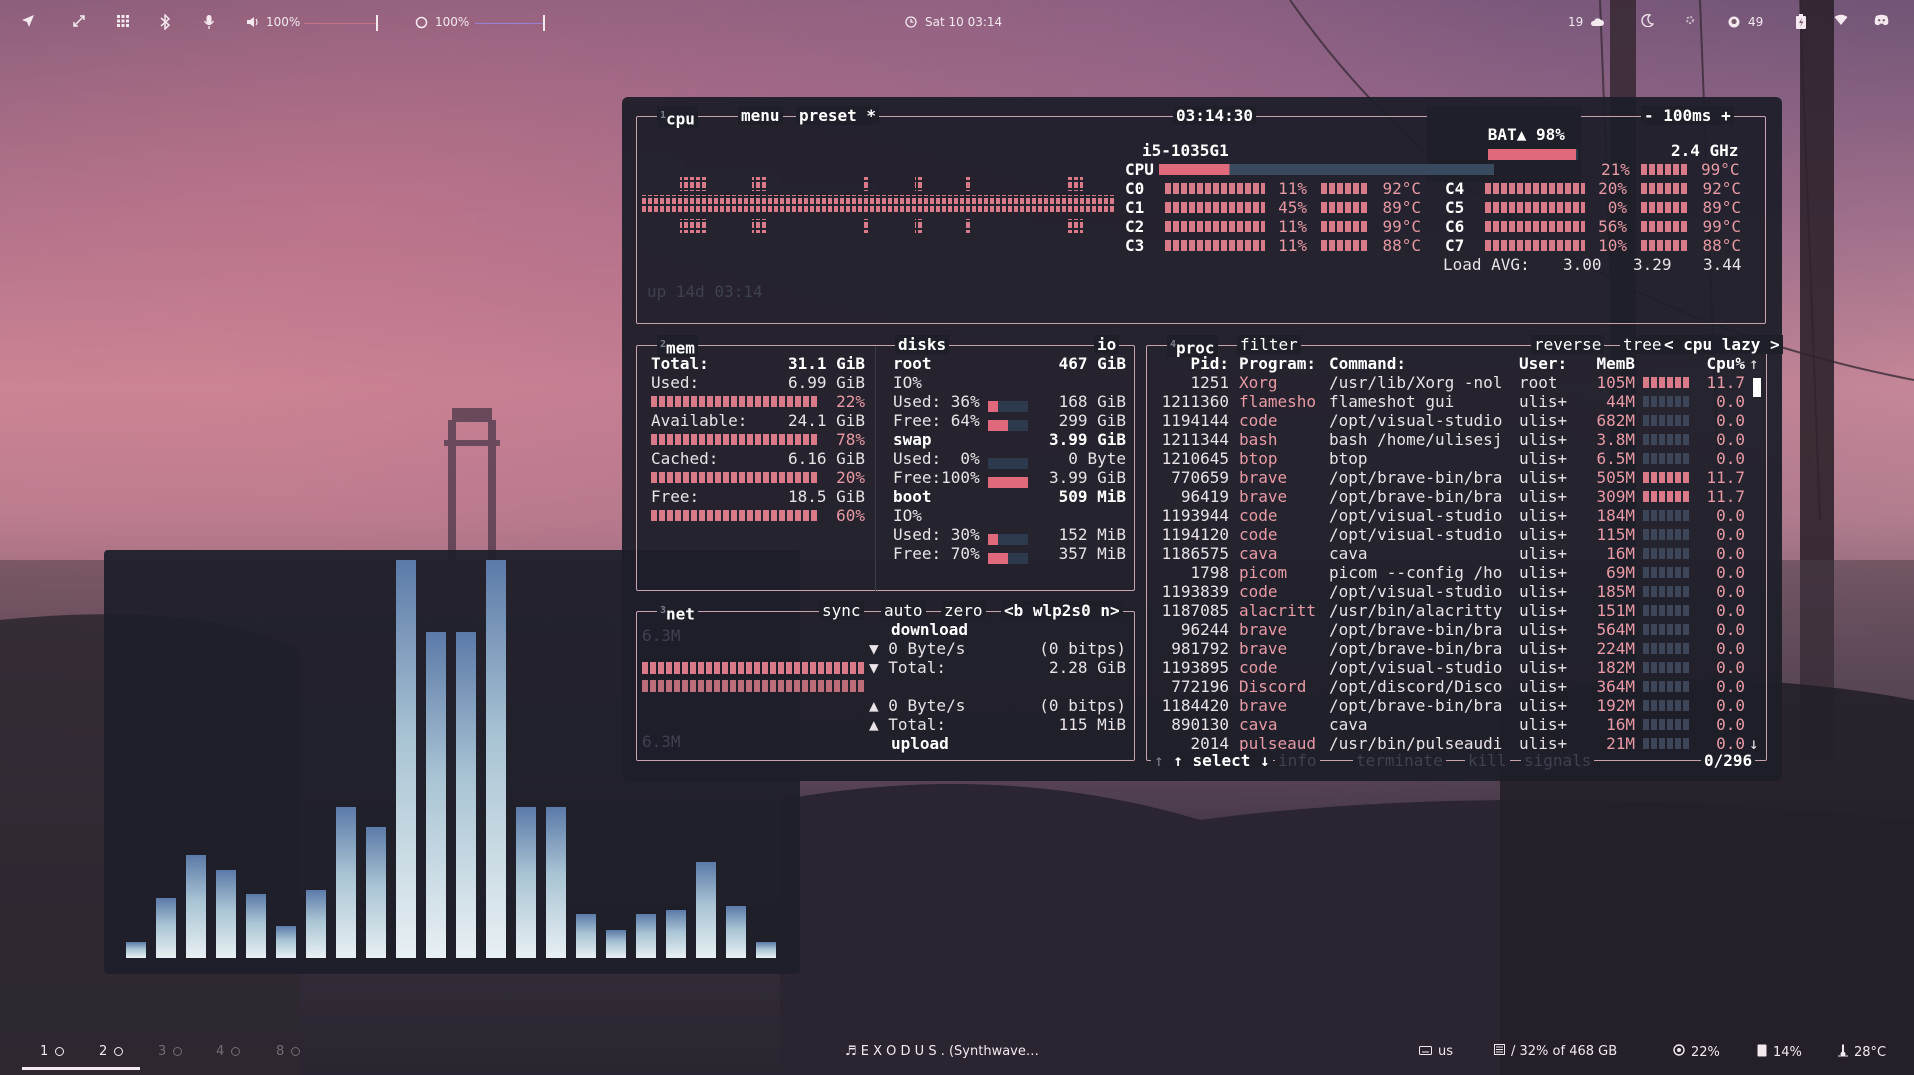  I want to click on cpu-core-temp: 88°C, so click(1401, 245).